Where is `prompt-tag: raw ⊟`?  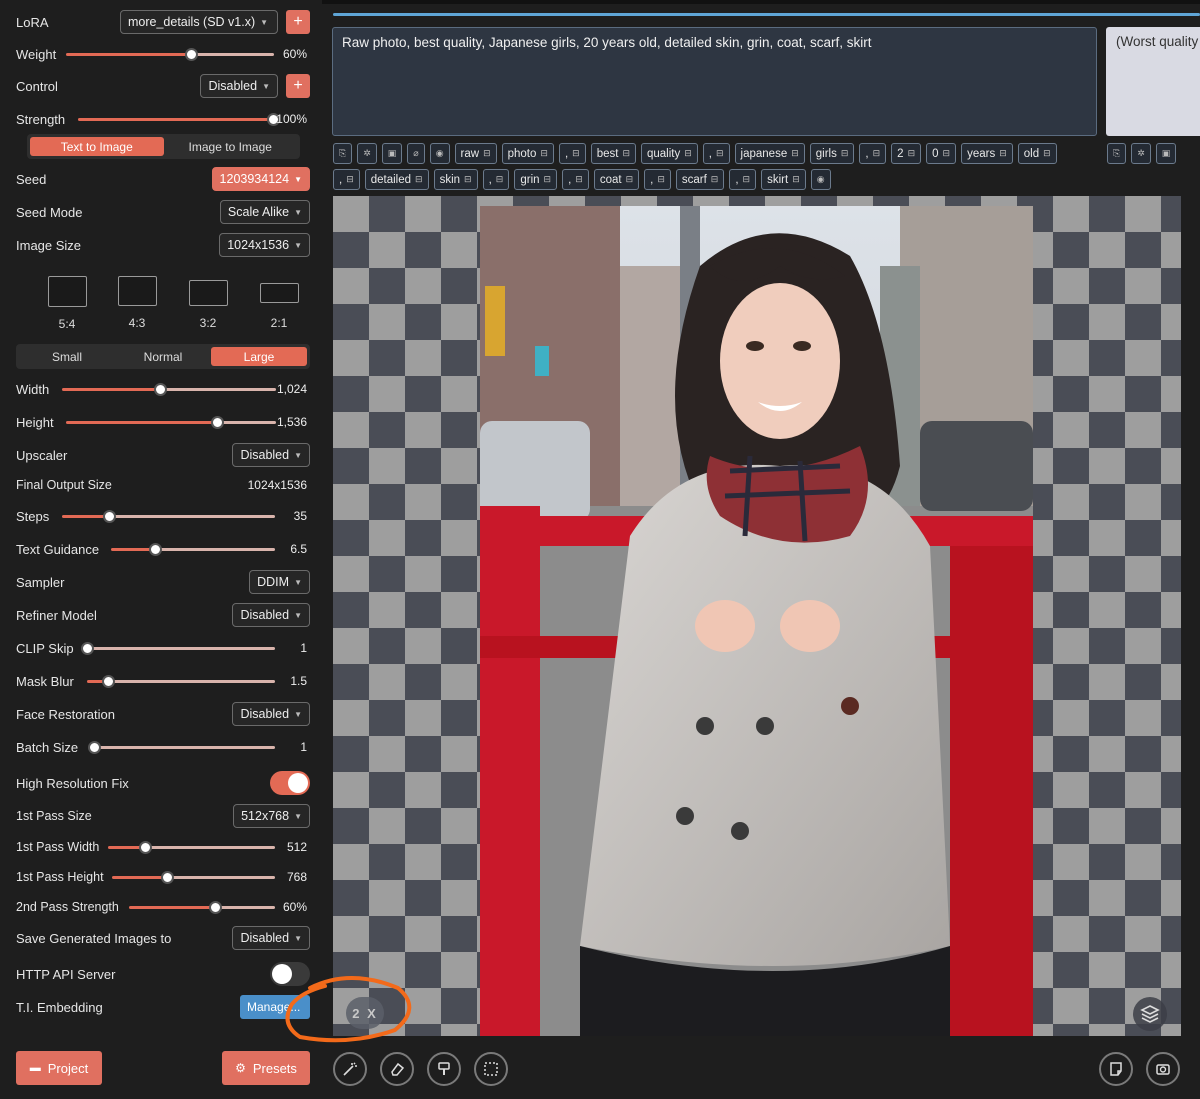 prompt-tag: raw ⊟ is located at coordinates (475, 153).